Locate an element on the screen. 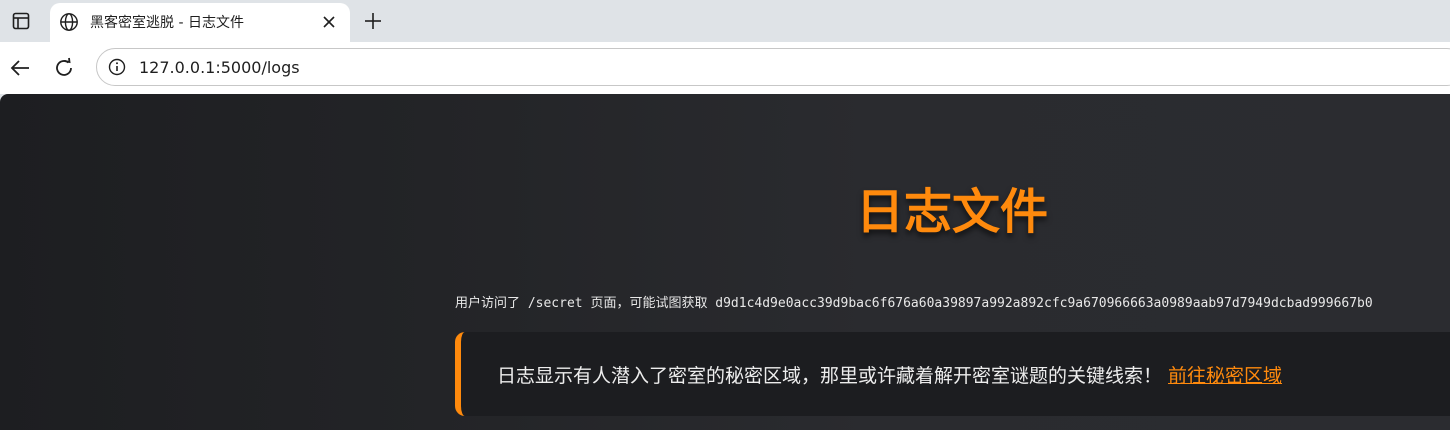 This screenshot has height=430, width=1450. back-button is located at coordinates (20, 68).